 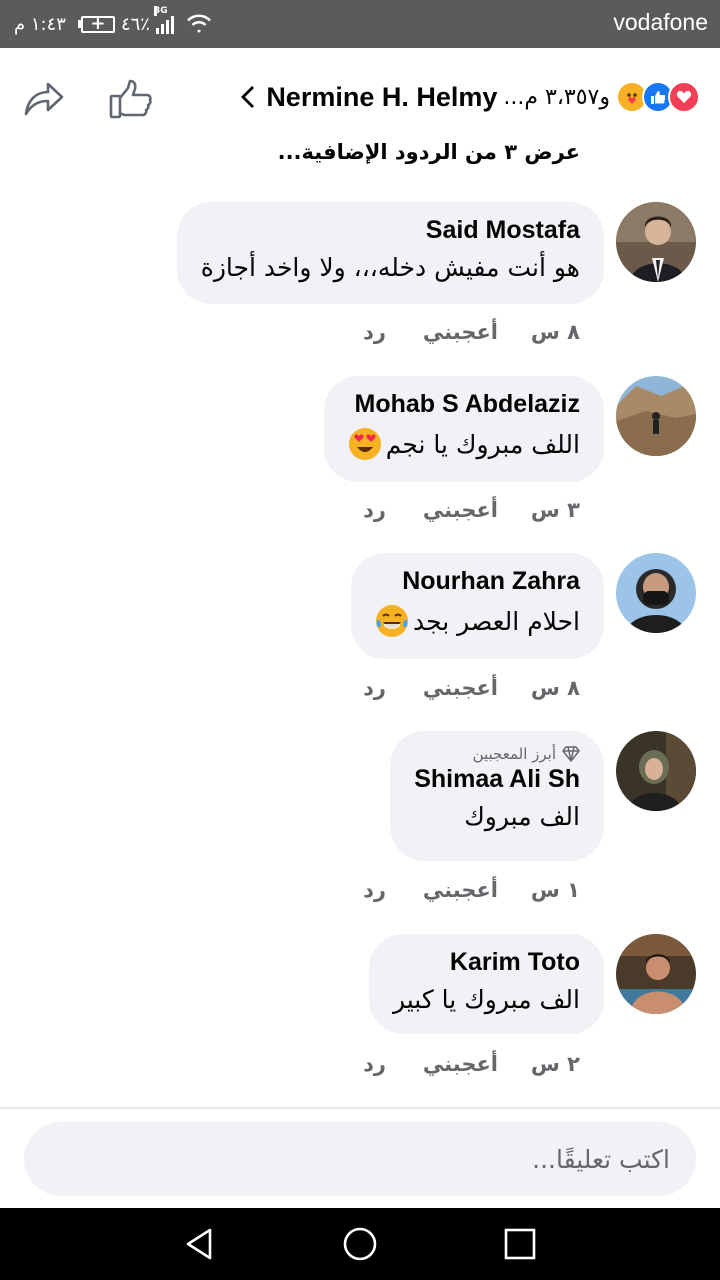 I want to click on reaction-icons, so click(x=658, y=97).